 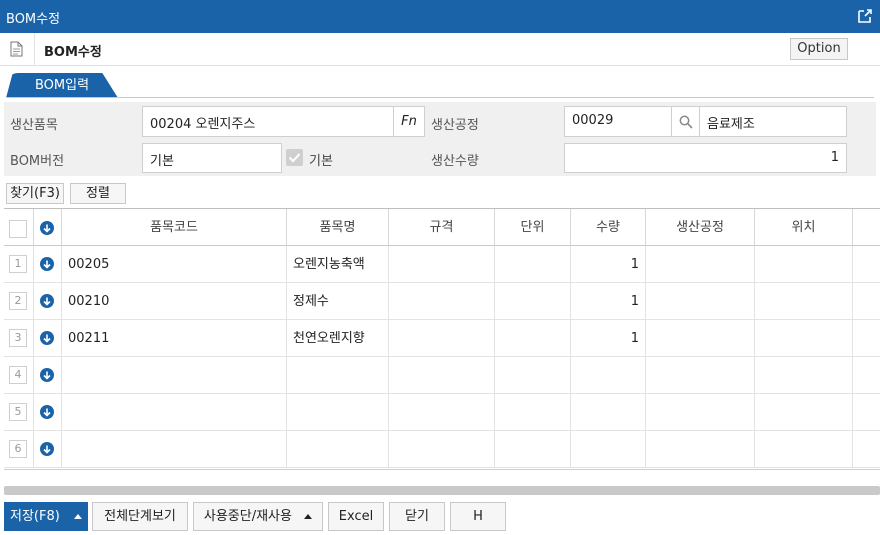 I want to click on row-number: 2, so click(x=18, y=301).